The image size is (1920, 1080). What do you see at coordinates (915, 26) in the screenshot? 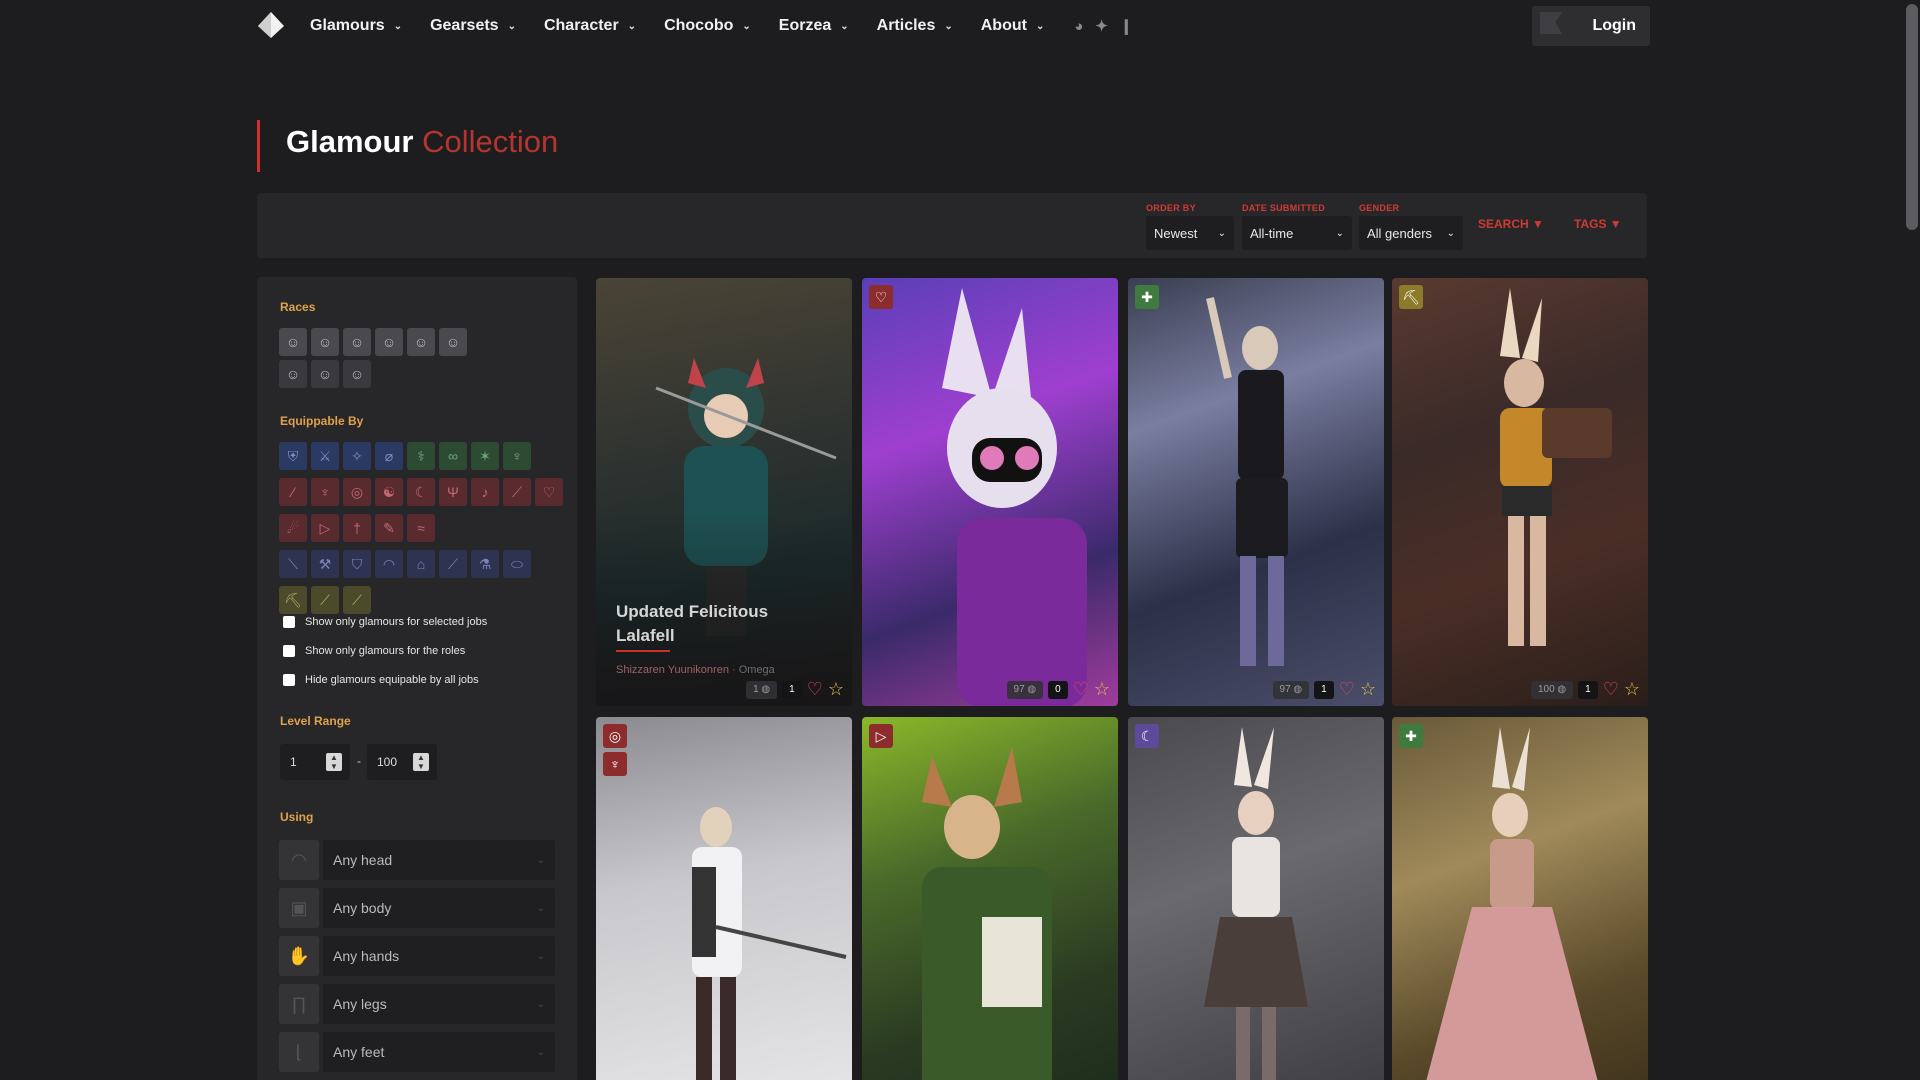
I see `nav-articles: Articles ⌄` at bounding box center [915, 26].